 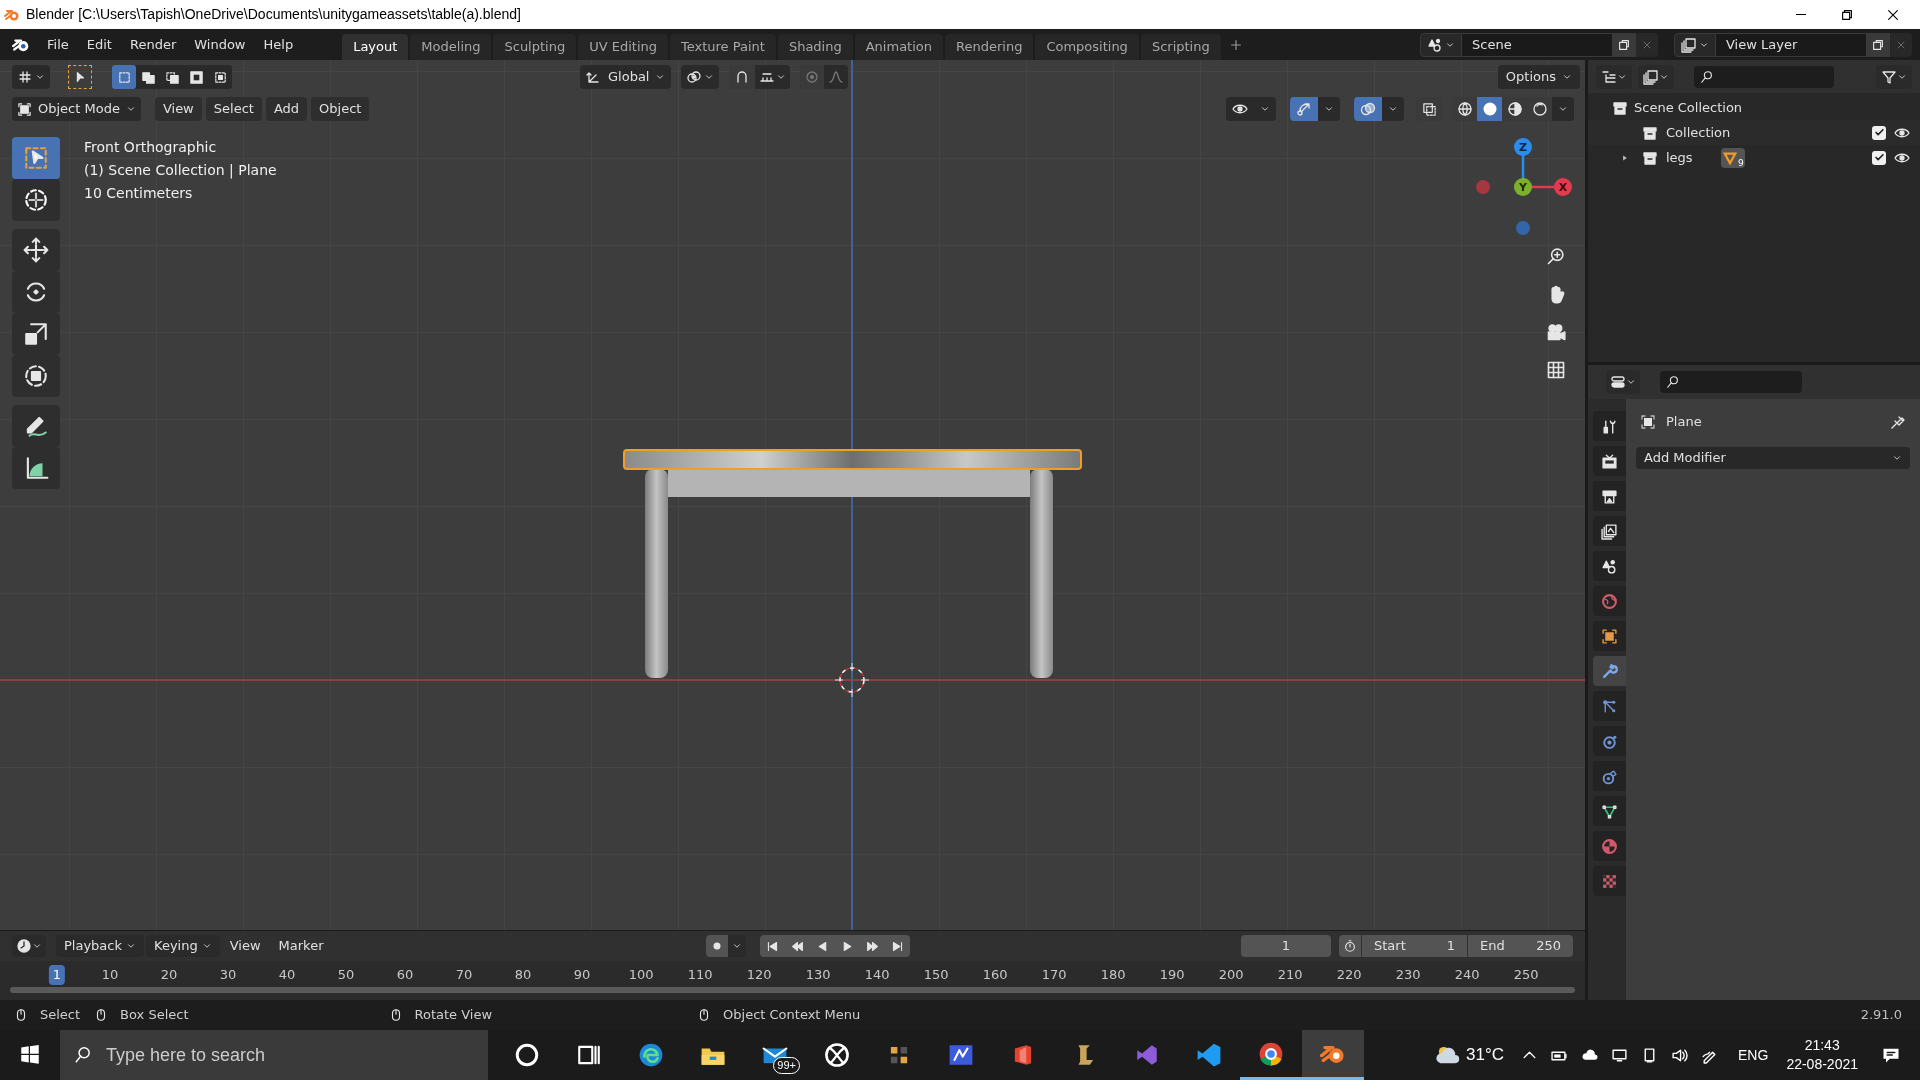 What do you see at coordinates (1526, 975) in the screenshot?
I see `frame-number: 250` at bounding box center [1526, 975].